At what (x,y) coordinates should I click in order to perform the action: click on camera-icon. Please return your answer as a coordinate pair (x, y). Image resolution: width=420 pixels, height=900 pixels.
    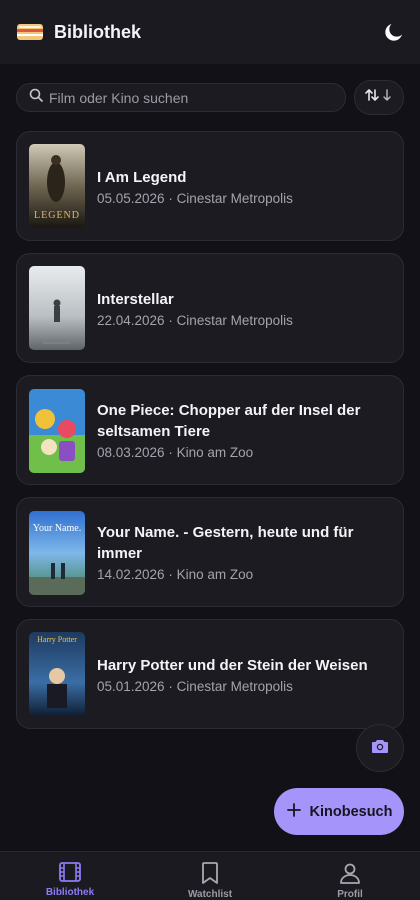
    Looking at the image, I should click on (380, 748).